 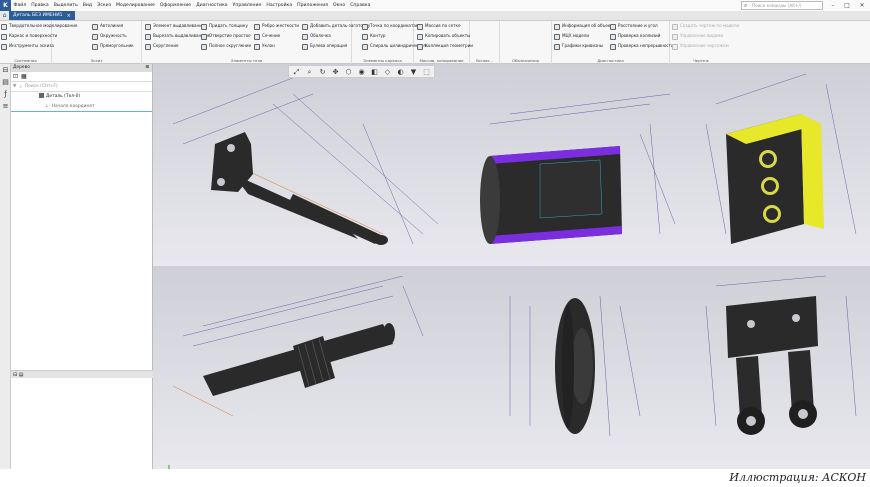 What do you see at coordinates (435, 16) in the screenshot?
I see `document-tab-bar: ⌂ Деталь БЕЗ ИМЕНИ1 ×` at bounding box center [435, 16].